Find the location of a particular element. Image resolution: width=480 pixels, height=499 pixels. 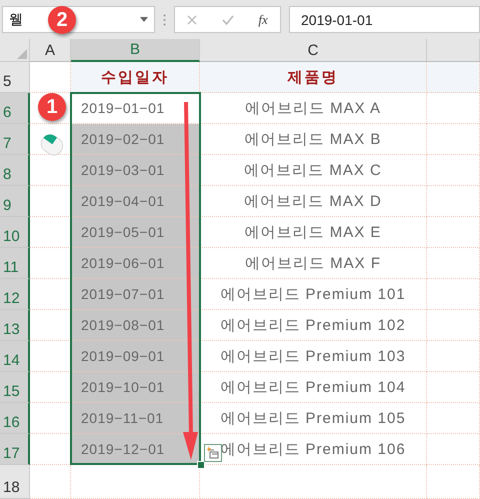

date-cell: 2019−06−01 is located at coordinates (123, 263).